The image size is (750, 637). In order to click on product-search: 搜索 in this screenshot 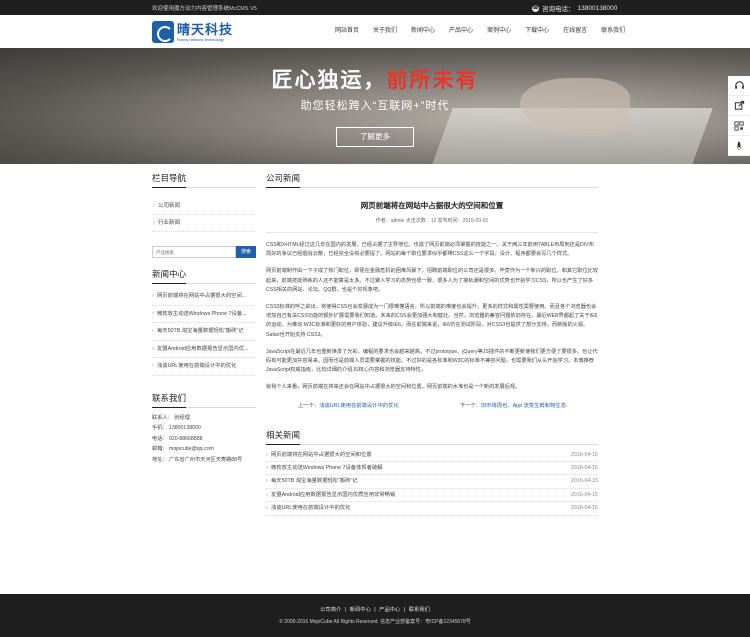, I will do `click(204, 252)`.